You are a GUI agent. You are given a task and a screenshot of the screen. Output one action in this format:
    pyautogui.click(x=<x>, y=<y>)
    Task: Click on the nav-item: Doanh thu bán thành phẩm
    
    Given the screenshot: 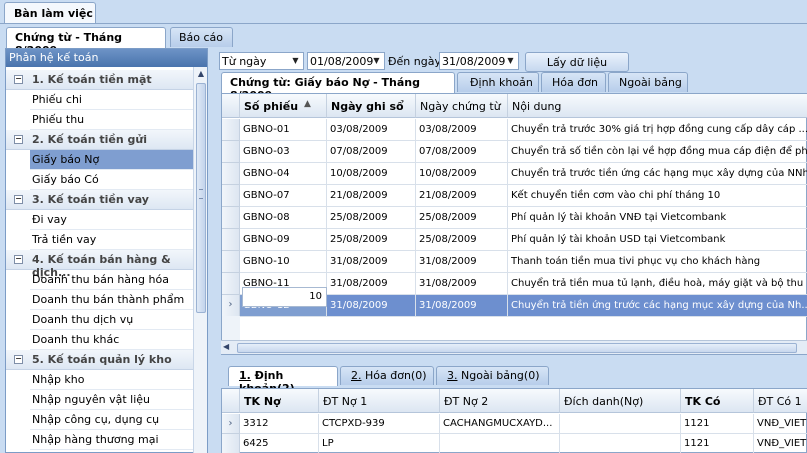 What is the action you would take?
    pyautogui.click(x=111, y=300)
    